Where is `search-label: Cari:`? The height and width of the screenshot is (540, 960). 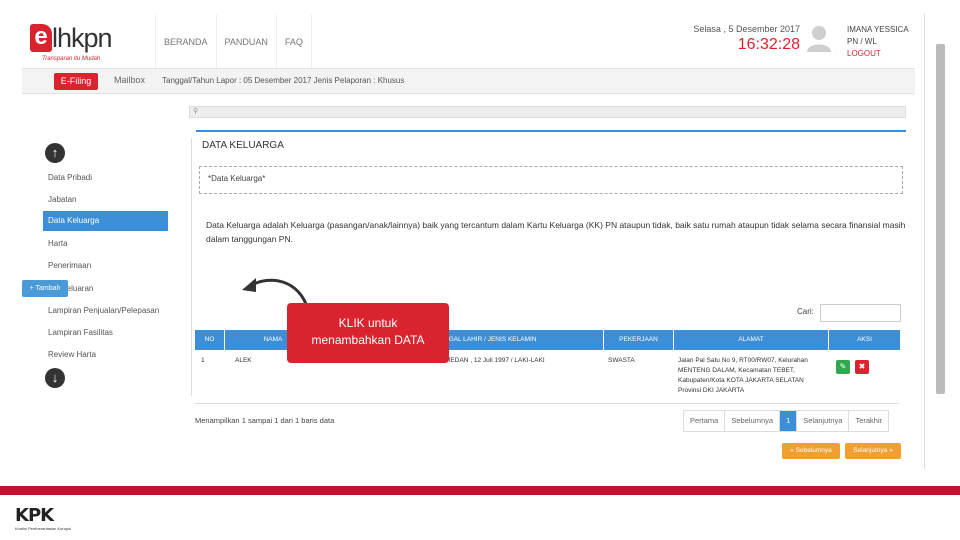
search-label: Cari: is located at coordinates (805, 311).